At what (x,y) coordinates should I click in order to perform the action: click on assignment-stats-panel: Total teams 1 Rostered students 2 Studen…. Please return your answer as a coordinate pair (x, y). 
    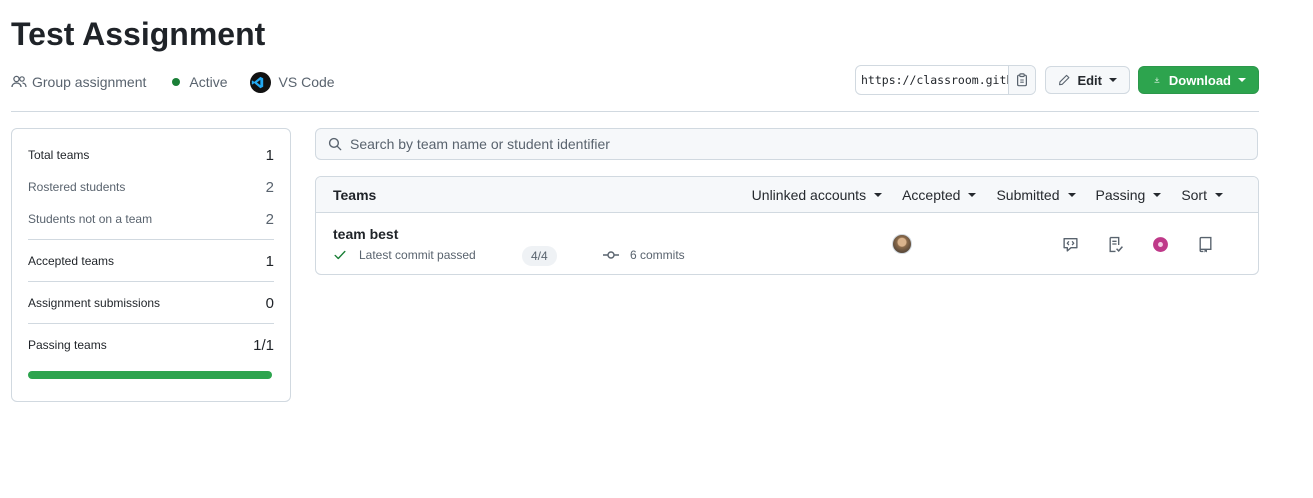
    Looking at the image, I should click on (151, 265).